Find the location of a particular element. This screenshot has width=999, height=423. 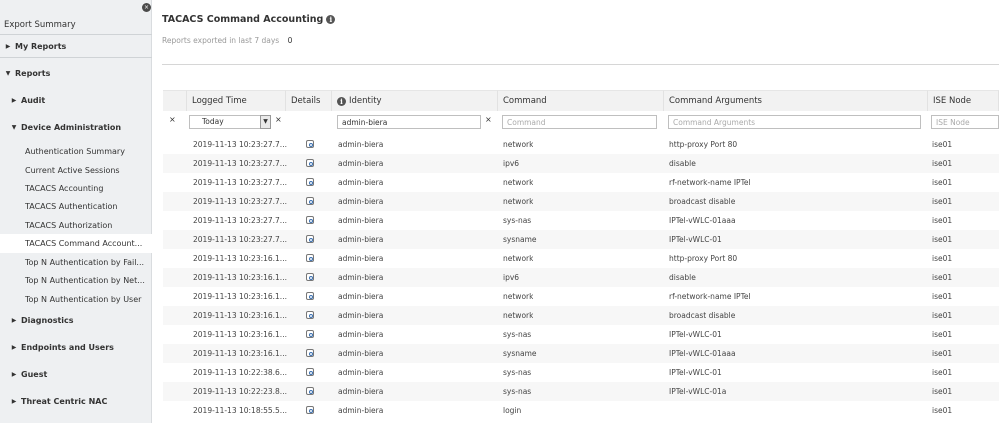

sidebar-item-tacacs-authorization: TACACS Authorization is located at coordinates (76, 225).